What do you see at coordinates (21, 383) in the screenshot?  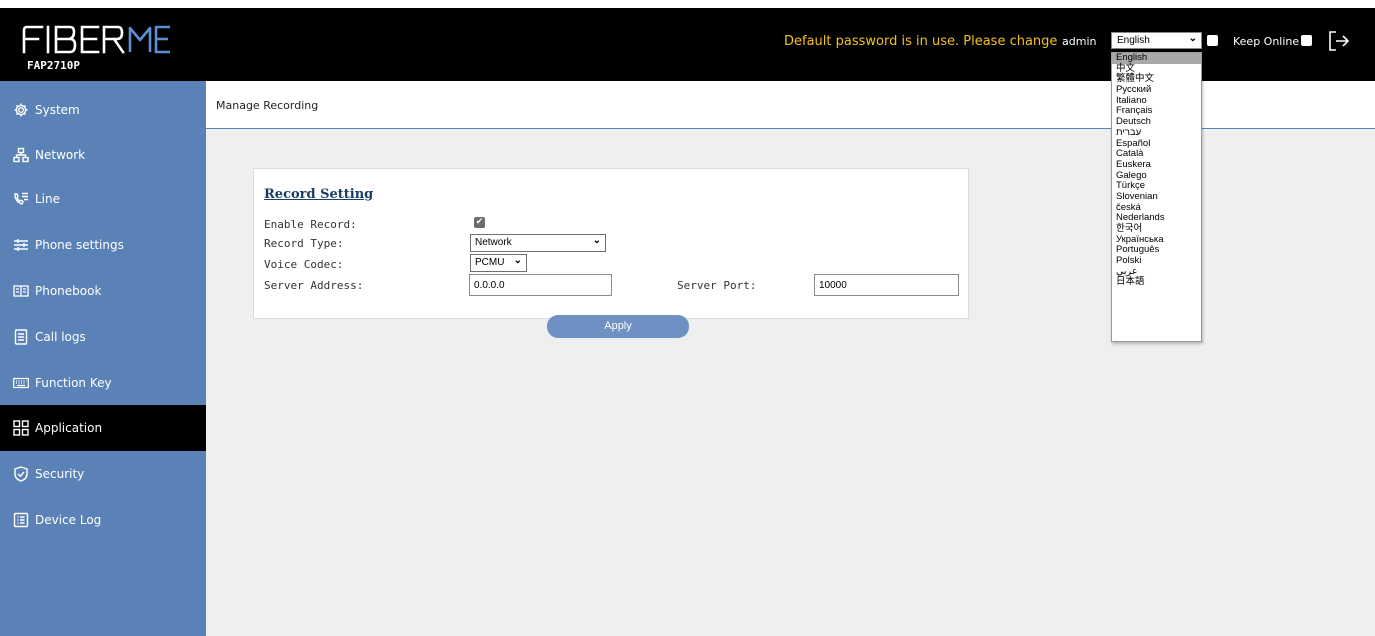 I see `keyboard-icon` at bounding box center [21, 383].